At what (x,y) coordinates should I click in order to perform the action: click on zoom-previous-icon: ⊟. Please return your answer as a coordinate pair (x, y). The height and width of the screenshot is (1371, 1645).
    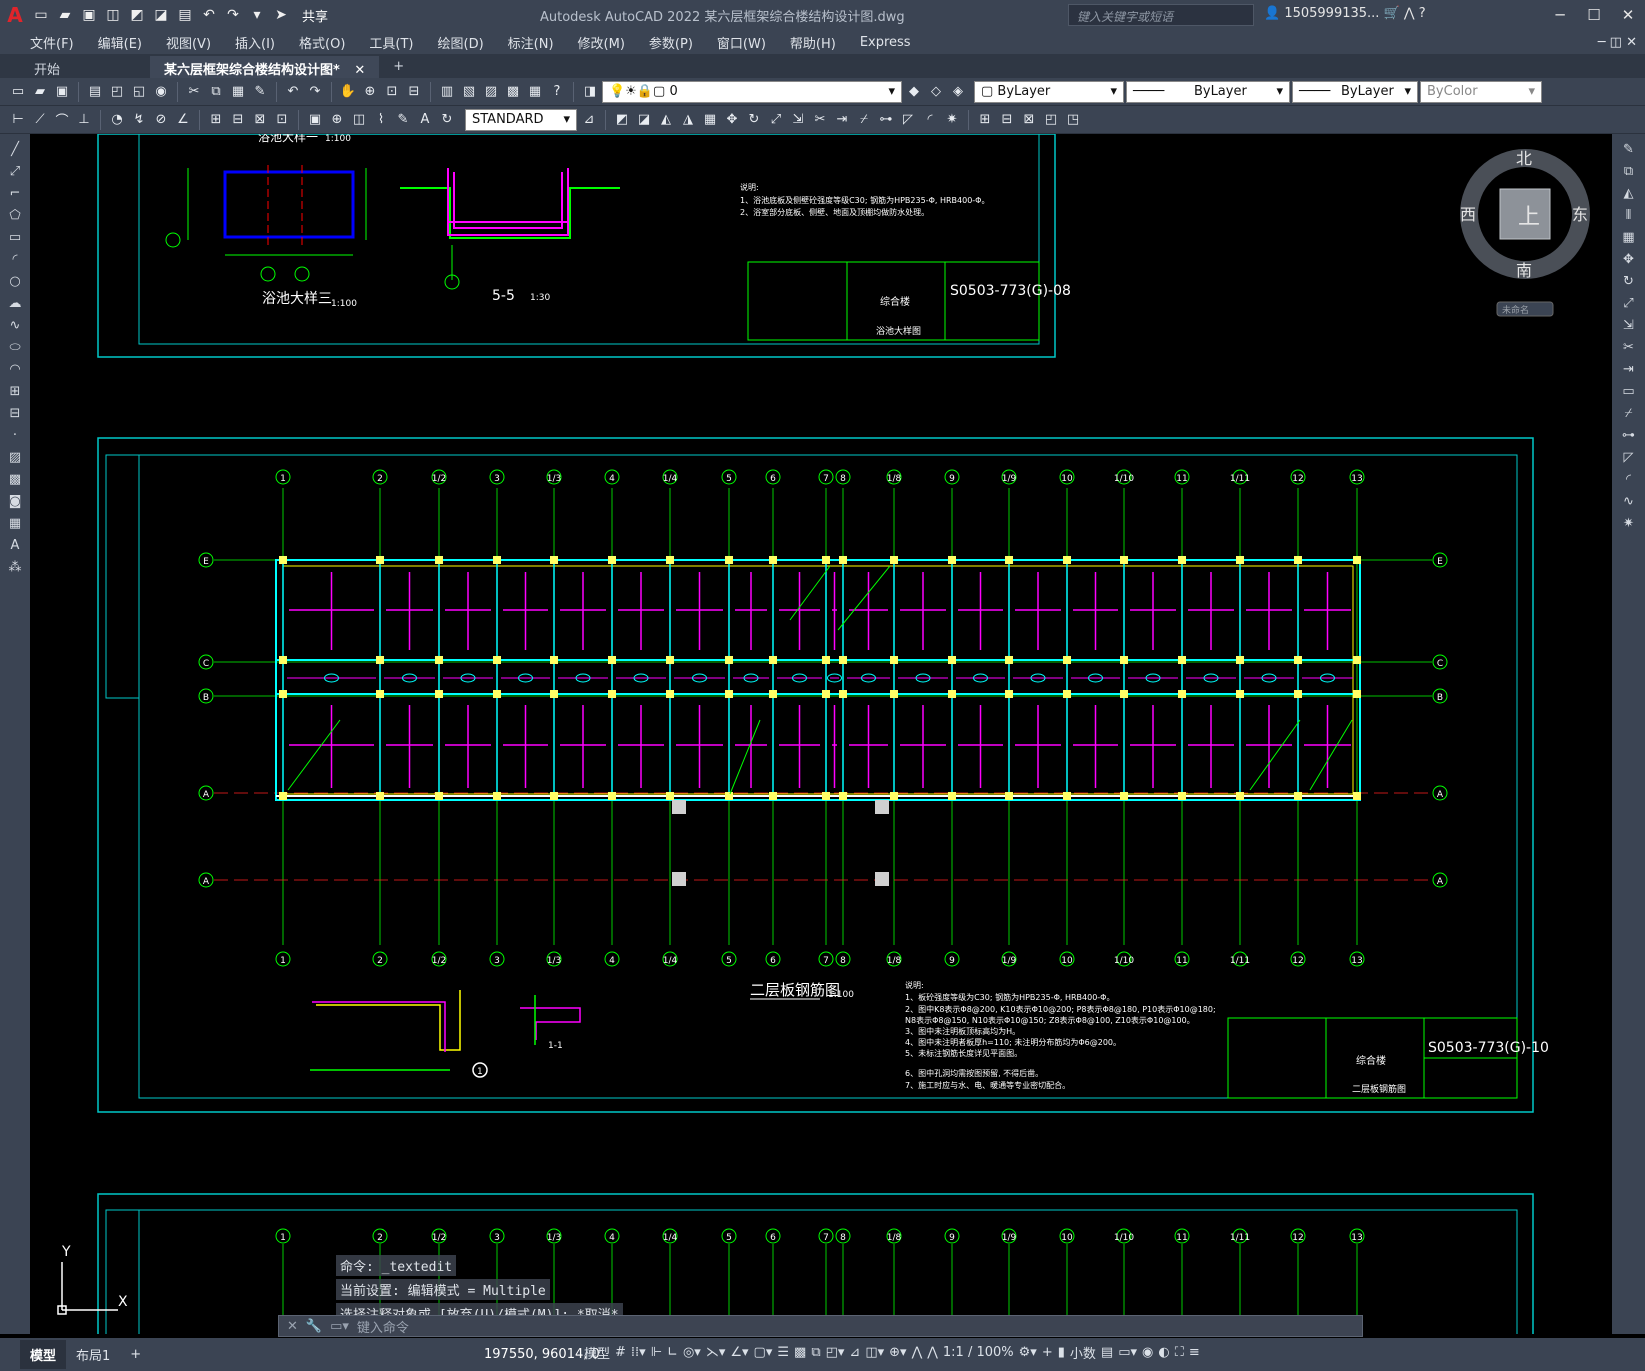
    Looking at the image, I should click on (414, 92).